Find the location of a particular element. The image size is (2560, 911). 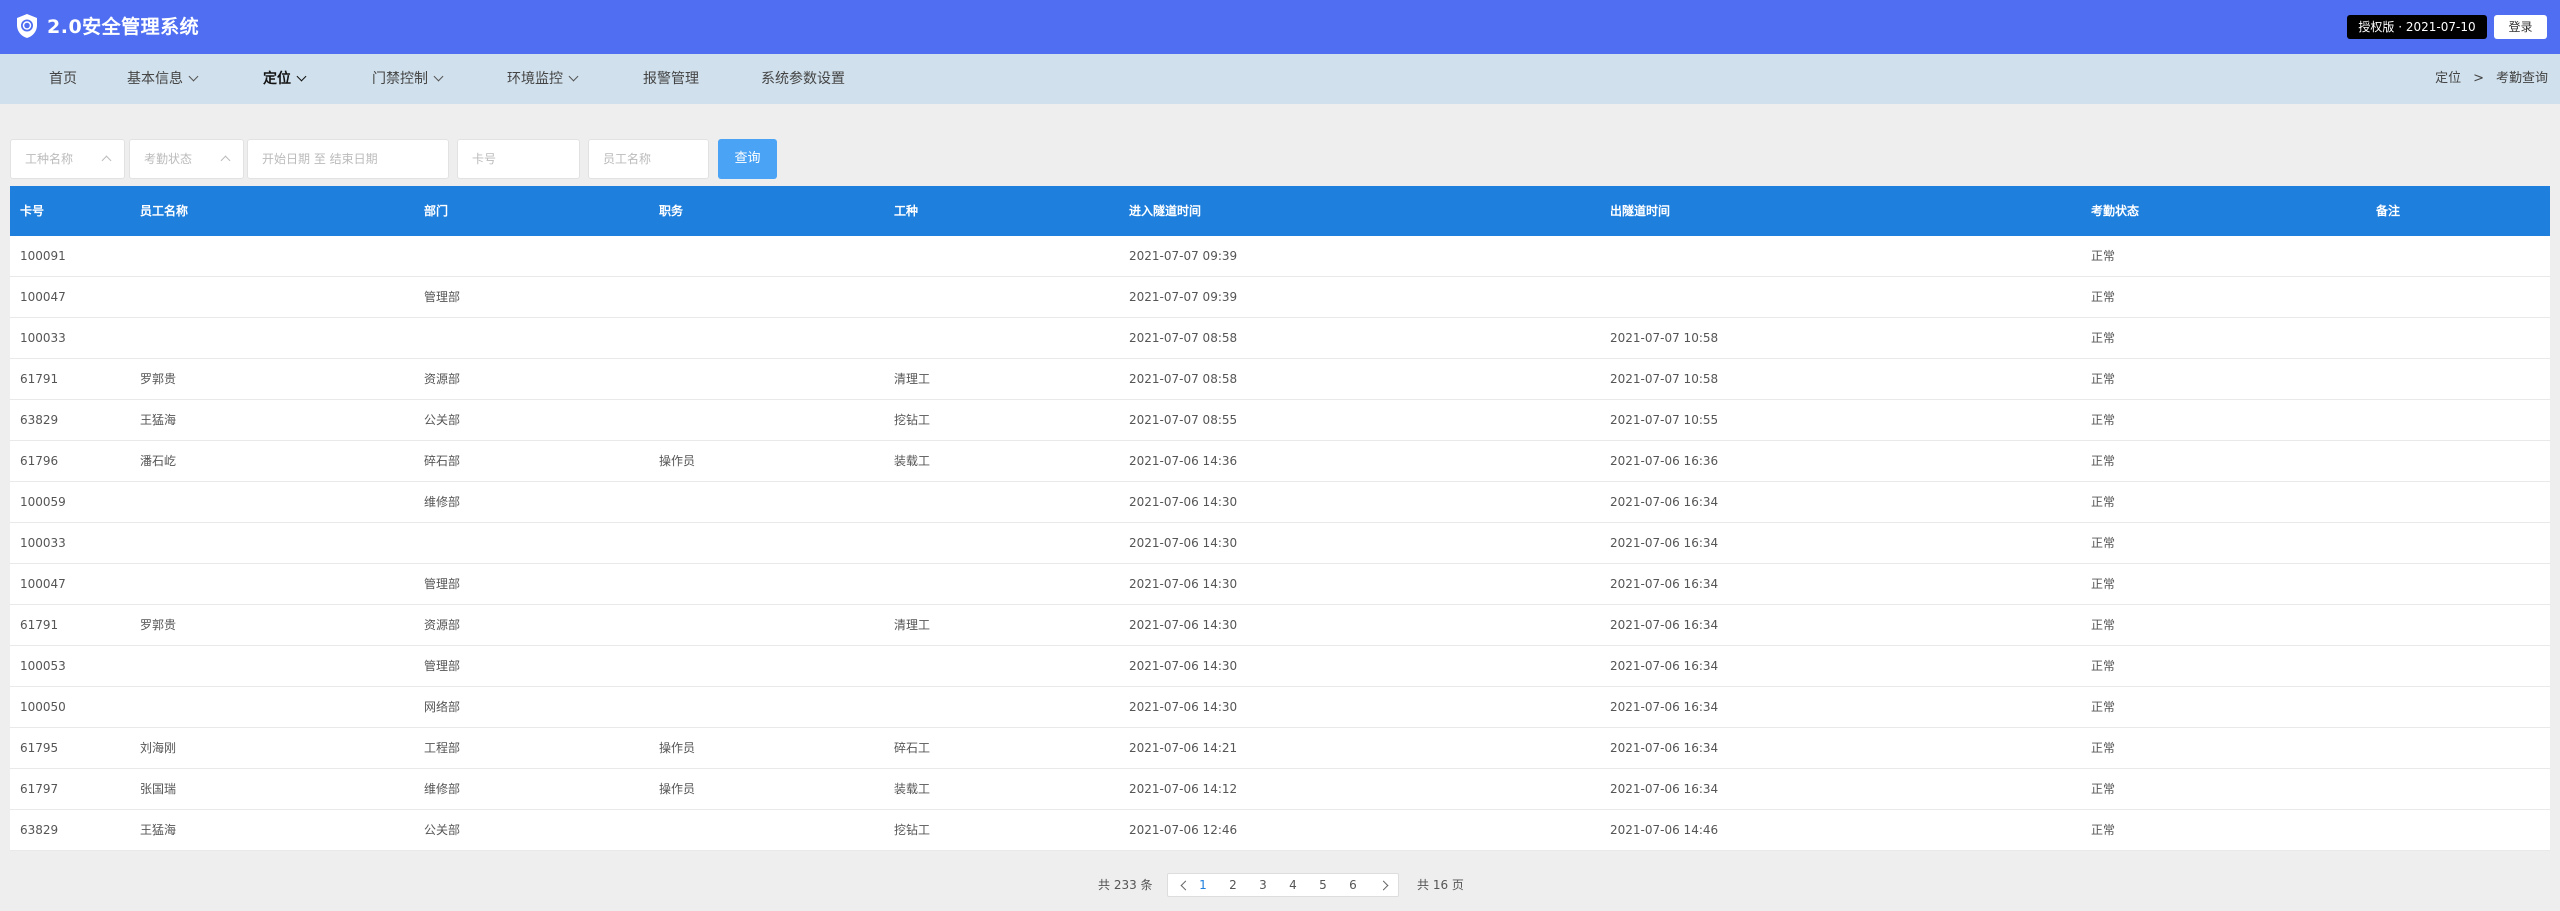

column-header: 工种 is located at coordinates (906, 211).